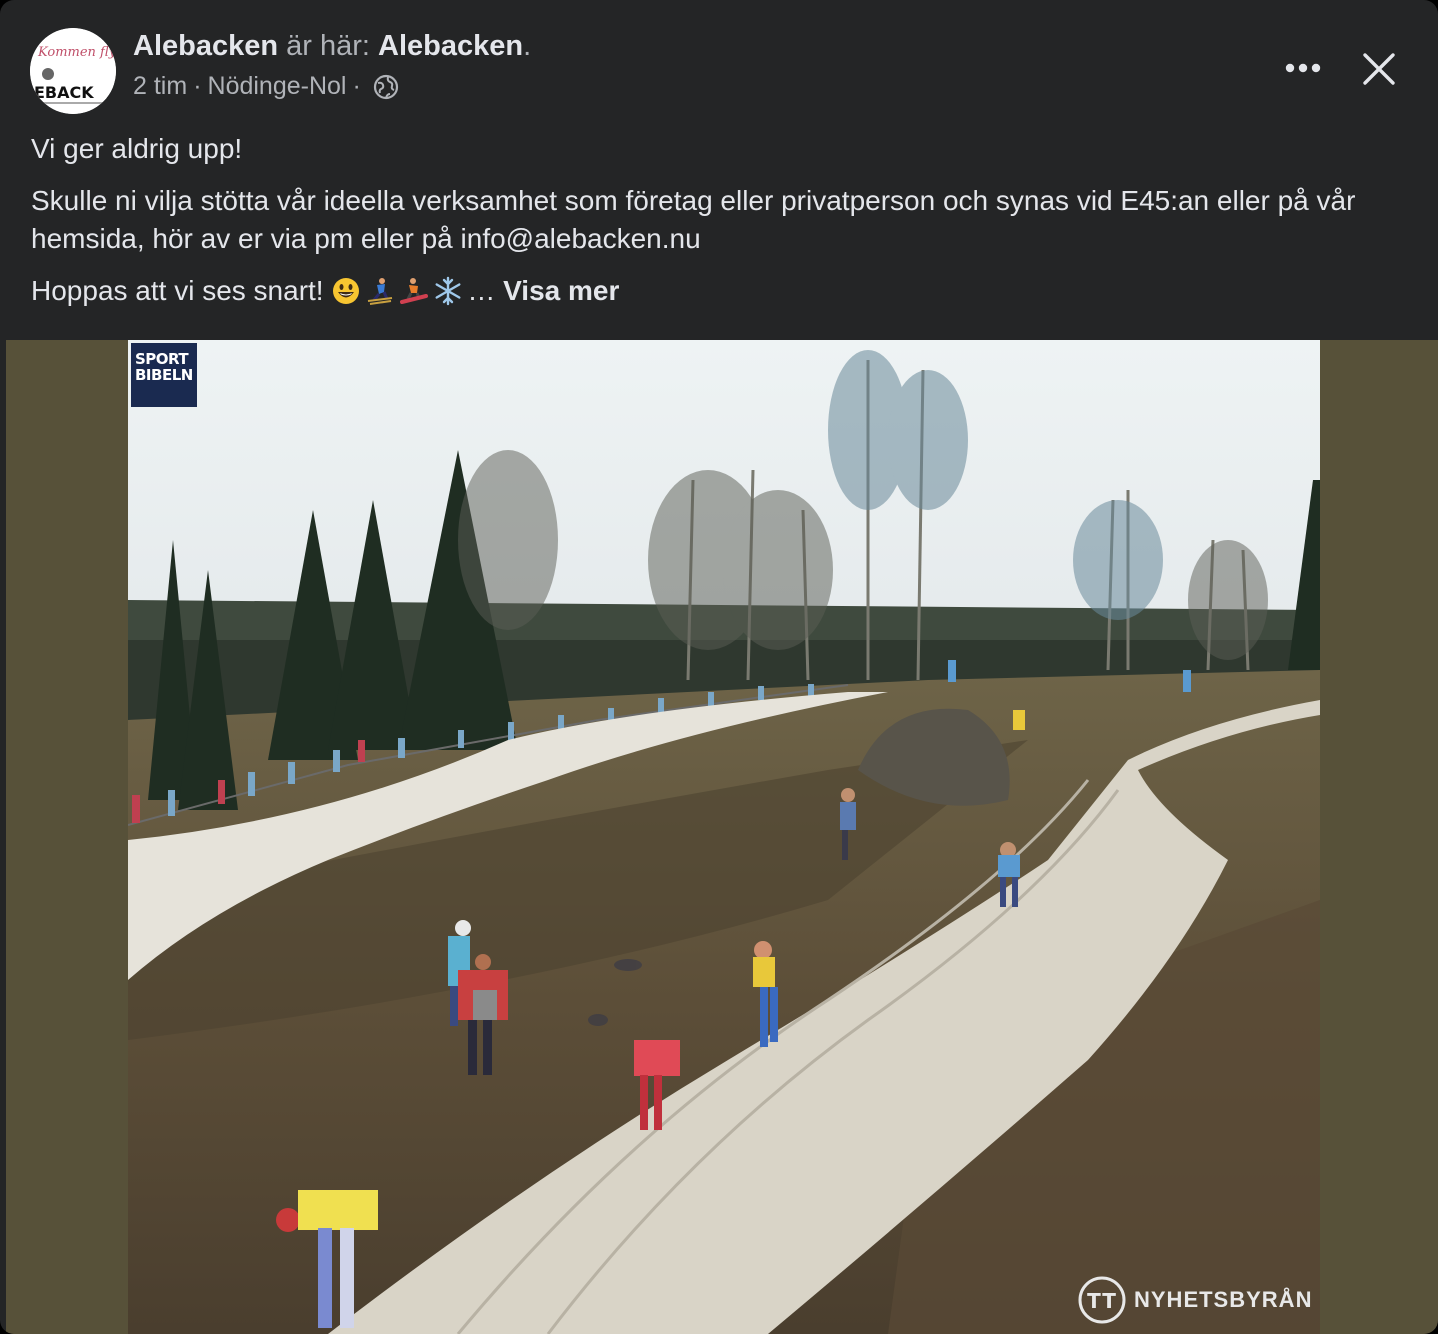 The image size is (1438, 1334). What do you see at coordinates (1223, 1299) in the screenshot?
I see `nyhetsbyran-text: NYHETSBYRÅN` at bounding box center [1223, 1299].